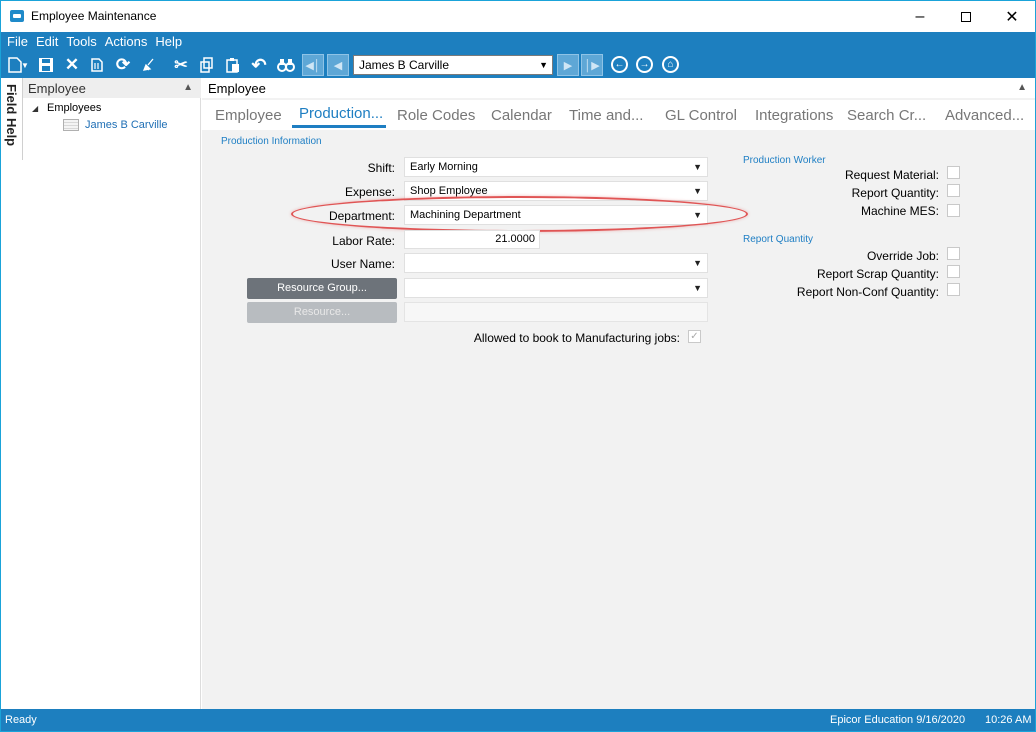 Image resolution: width=1036 pixels, height=732 pixels. I want to click on menu-file: File, so click(17, 42).